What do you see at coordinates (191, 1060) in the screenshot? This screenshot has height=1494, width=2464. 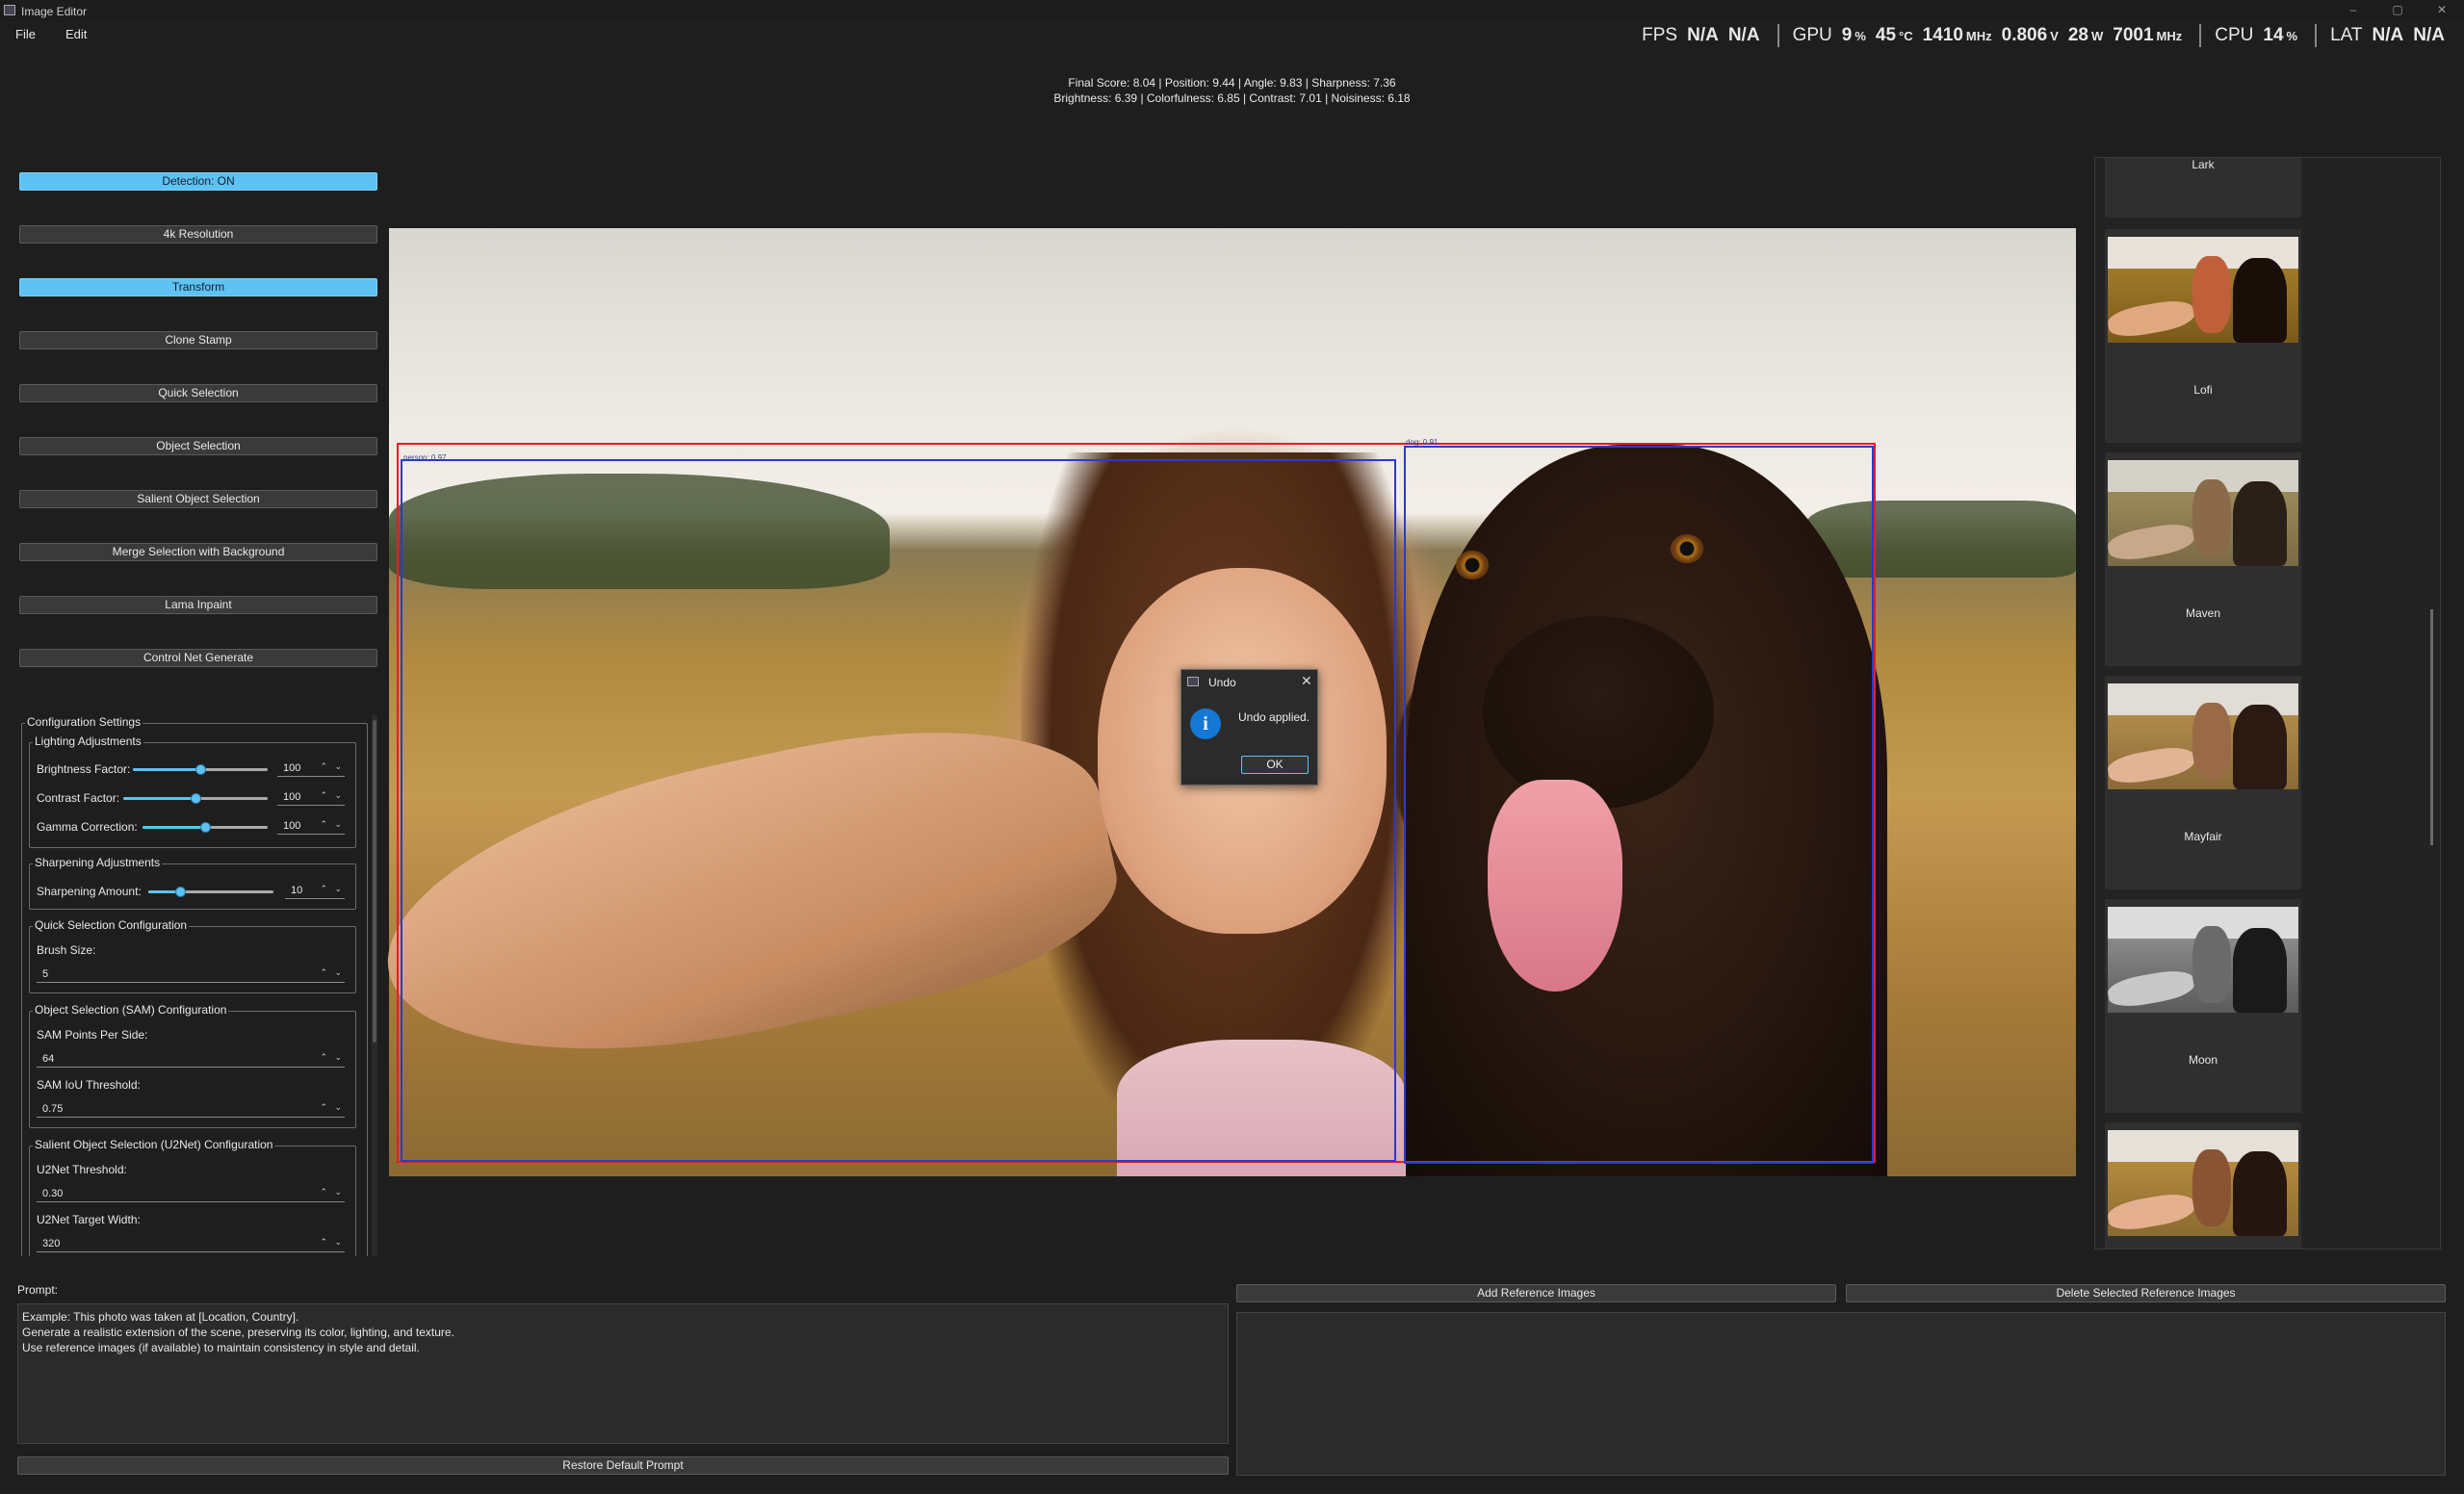 I see `sam-points-spinbox: 64 ⌃ ⌄` at bounding box center [191, 1060].